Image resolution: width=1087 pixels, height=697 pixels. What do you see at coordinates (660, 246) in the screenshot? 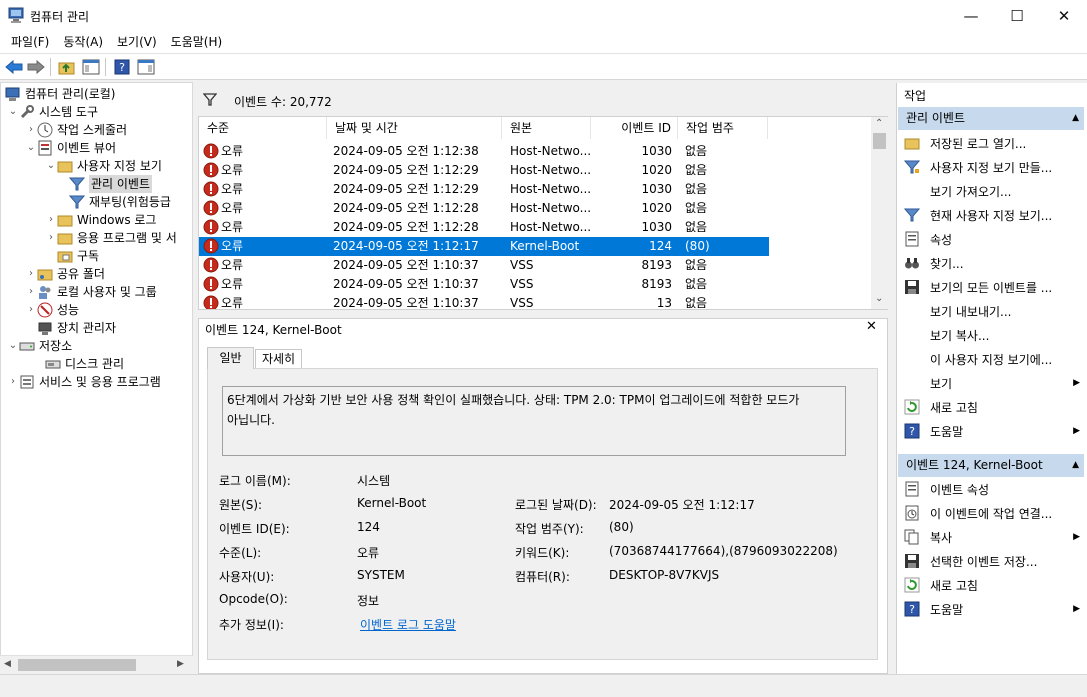
I see `row-event-id: 124` at bounding box center [660, 246].